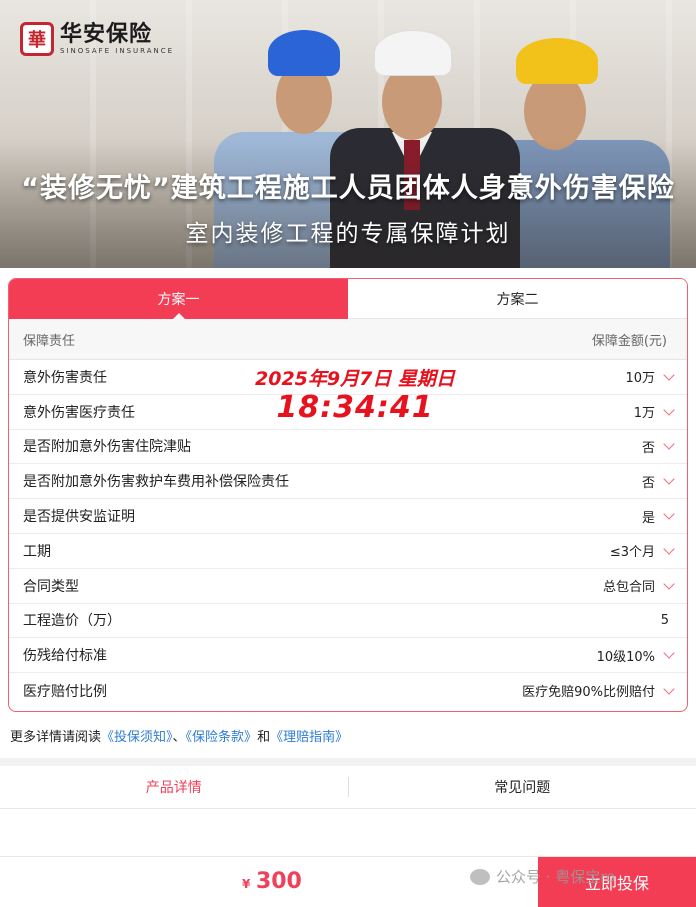 This screenshot has width=696, height=907. Describe the element at coordinates (522, 787) in the screenshot. I see `tab-faq: 常见问题` at that location.